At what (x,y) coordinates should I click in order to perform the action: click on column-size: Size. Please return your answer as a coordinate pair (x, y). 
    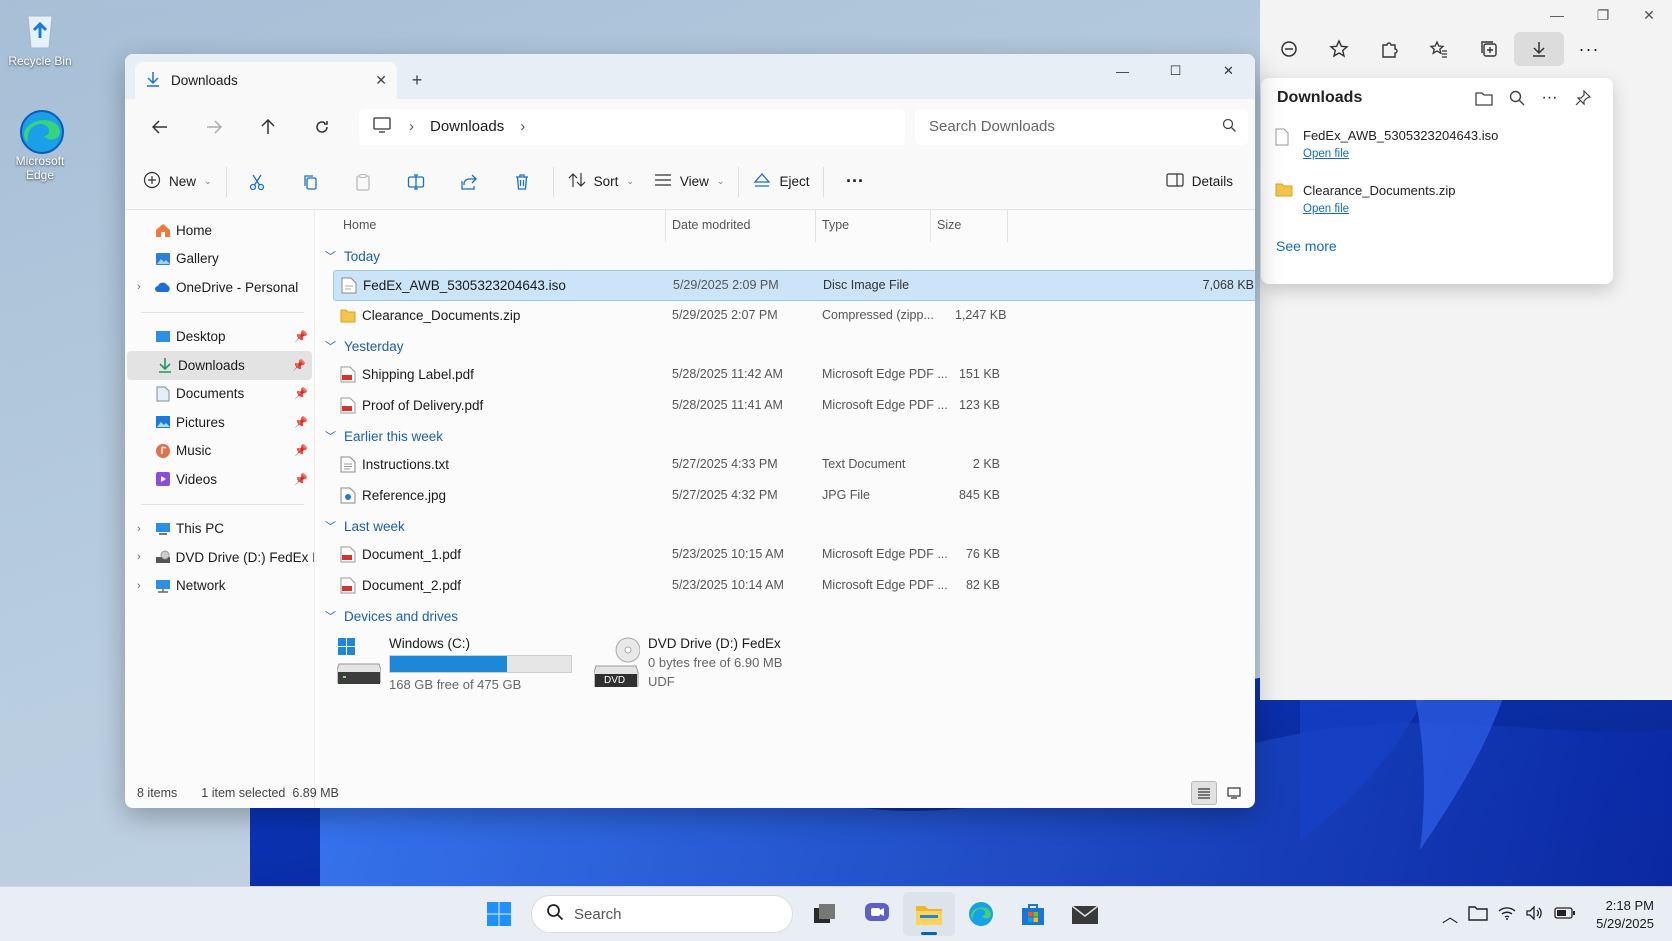
    Looking at the image, I should click on (949, 225).